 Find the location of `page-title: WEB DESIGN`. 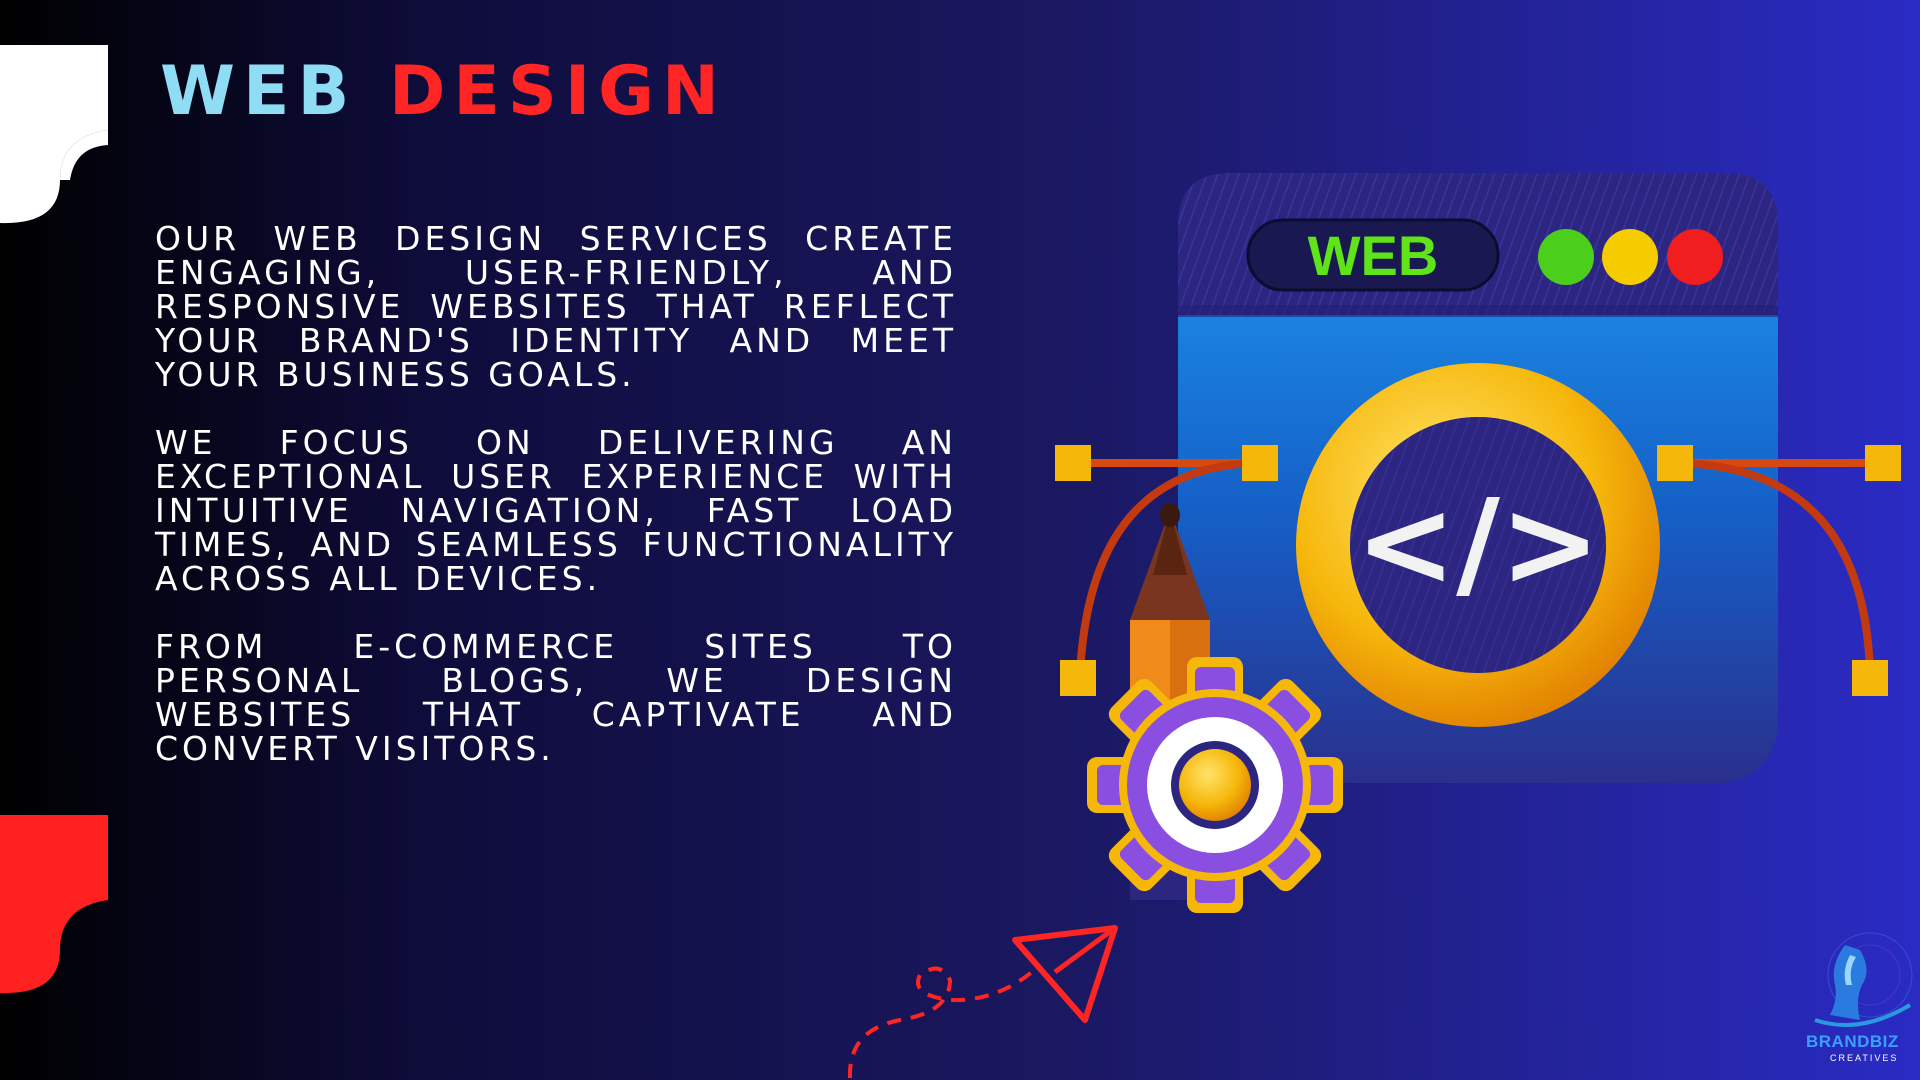

page-title: WEB DESIGN is located at coordinates (443, 92).